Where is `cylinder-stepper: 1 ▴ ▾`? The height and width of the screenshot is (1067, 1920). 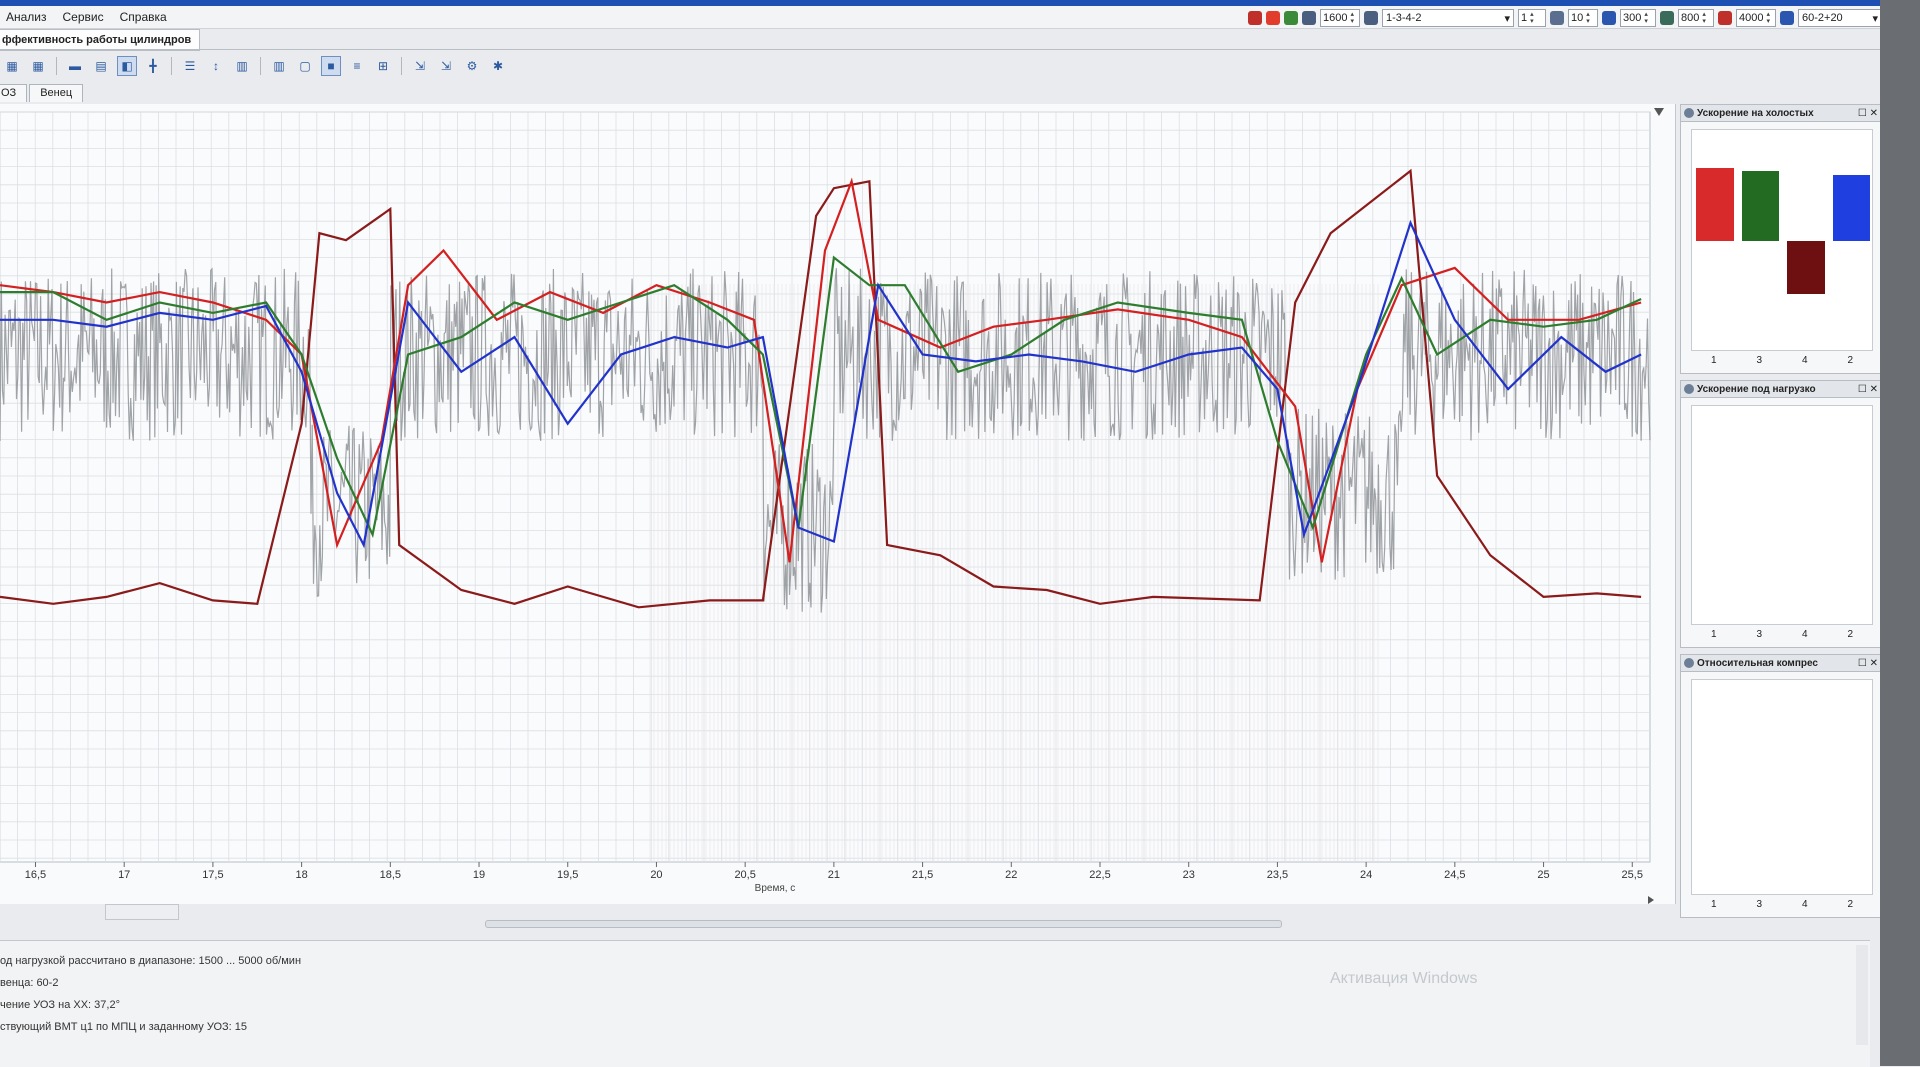
cylinder-stepper: 1 ▴ ▾ is located at coordinates (1532, 18).